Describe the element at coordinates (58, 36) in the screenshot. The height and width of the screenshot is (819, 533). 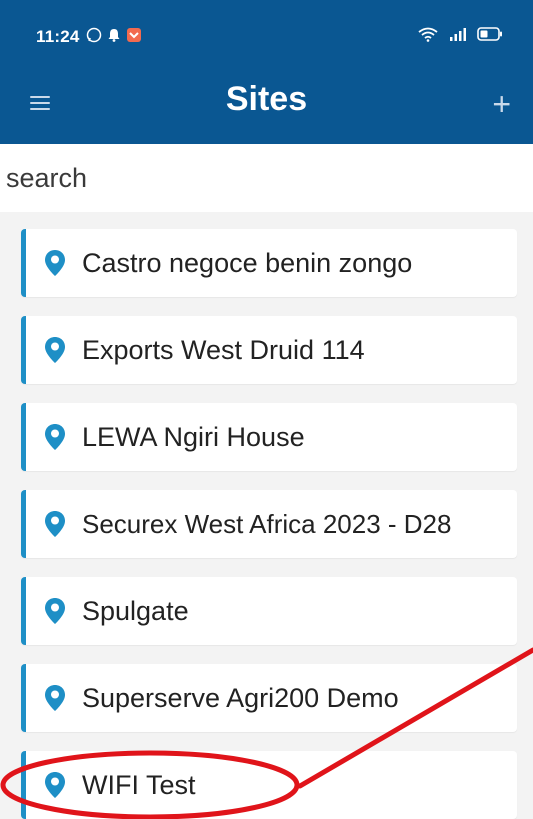
I see `status-time: 11:24` at that location.